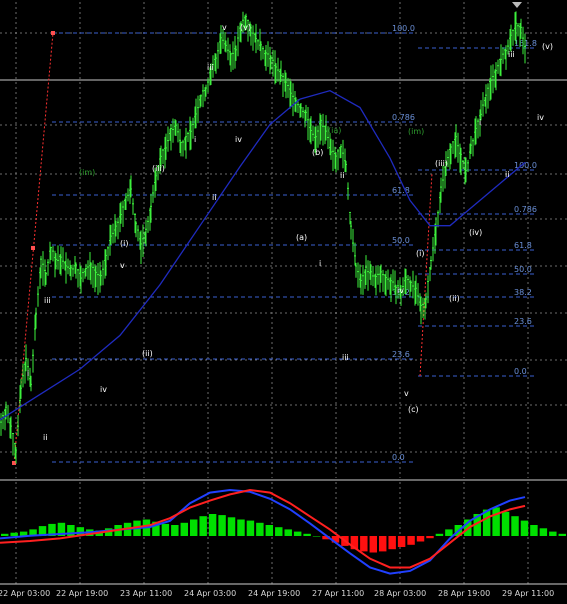 Image resolution: width=567 pixels, height=604 pixels. What do you see at coordinates (413, 409) in the screenshot?
I see `wave-label: (c)` at bounding box center [413, 409].